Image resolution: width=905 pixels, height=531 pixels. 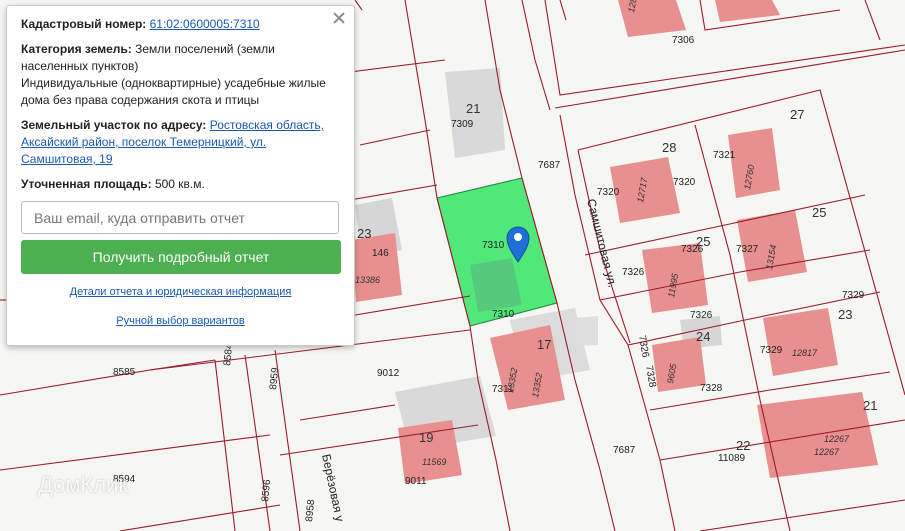 What do you see at coordinates (669, 147) in the screenshot?
I see `house-number-28: 28` at bounding box center [669, 147].